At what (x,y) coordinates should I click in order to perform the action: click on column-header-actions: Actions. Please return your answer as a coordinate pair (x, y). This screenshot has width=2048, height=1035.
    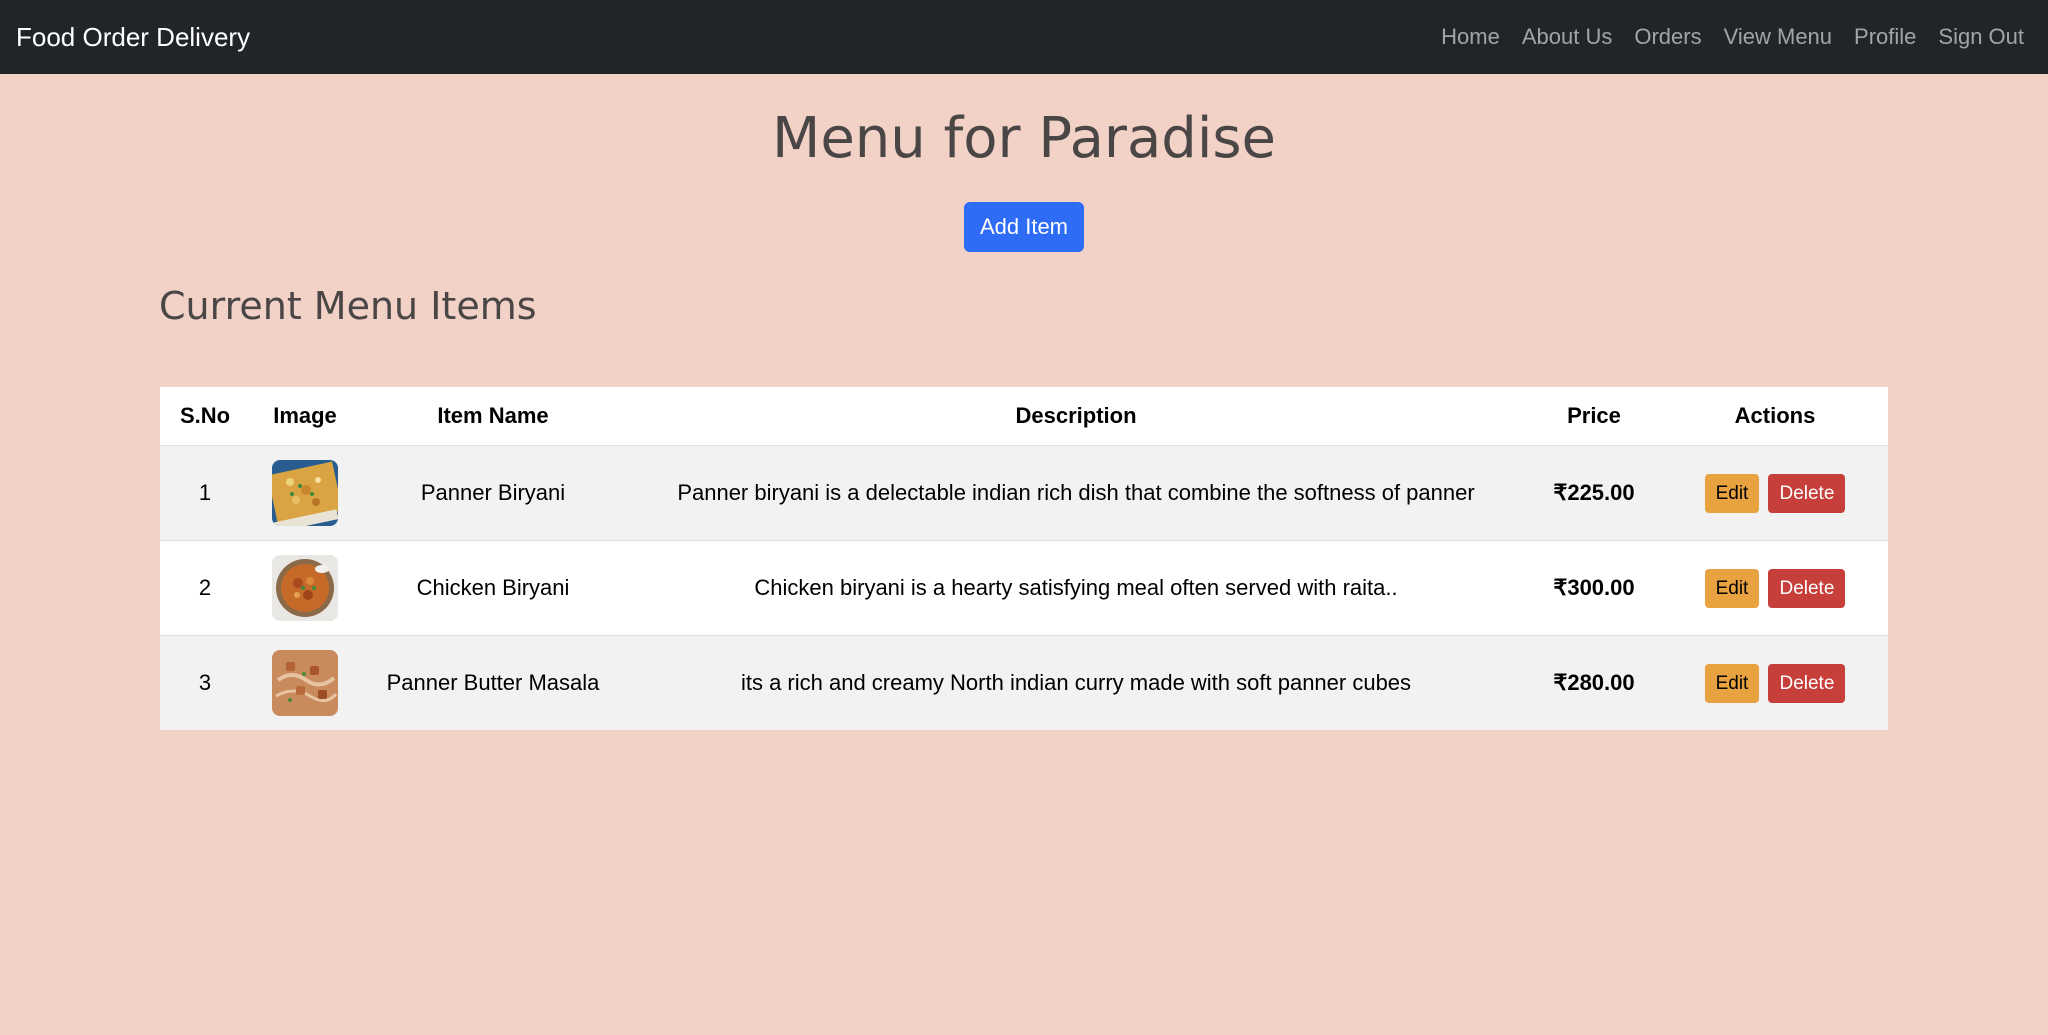
    Looking at the image, I should click on (1775, 416).